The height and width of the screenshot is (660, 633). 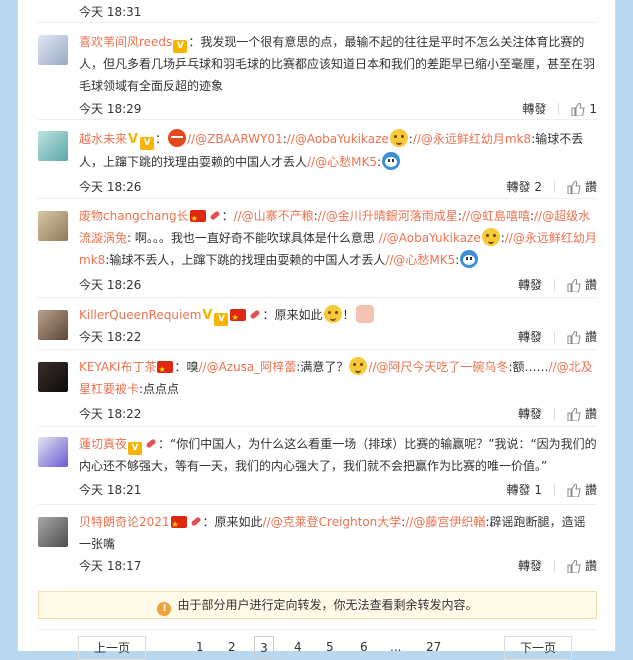 What do you see at coordinates (546, 187) in the screenshot?
I see `comment-actions: 轉發 2 讚` at bounding box center [546, 187].